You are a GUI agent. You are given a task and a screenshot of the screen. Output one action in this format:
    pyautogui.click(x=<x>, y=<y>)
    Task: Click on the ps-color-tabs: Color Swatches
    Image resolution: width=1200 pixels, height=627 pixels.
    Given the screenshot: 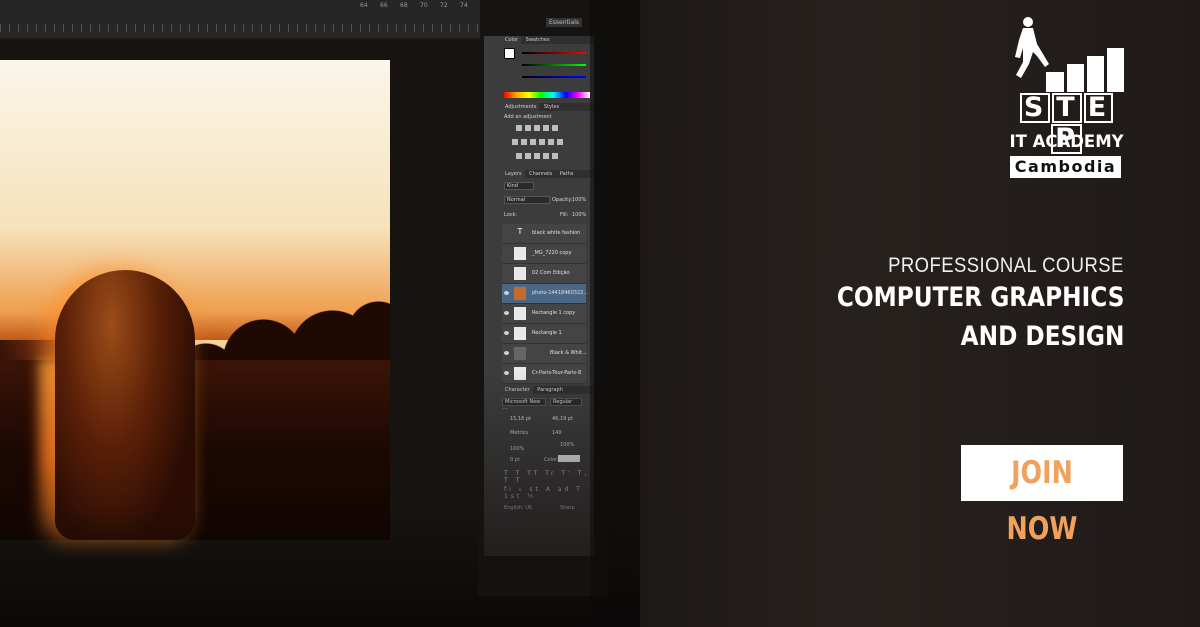 What is the action you would take?
    pyautogui.click(x=548, y=40)
    